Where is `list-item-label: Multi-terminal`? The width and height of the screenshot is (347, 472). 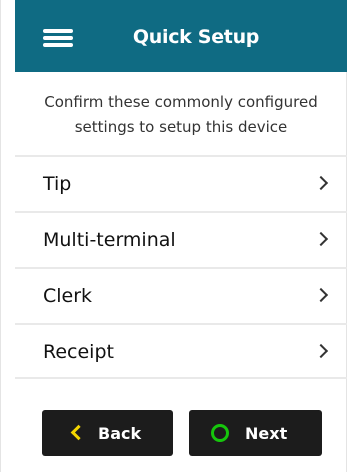
list-item-label: Multi-terminal is located at coordinates (109, 240).